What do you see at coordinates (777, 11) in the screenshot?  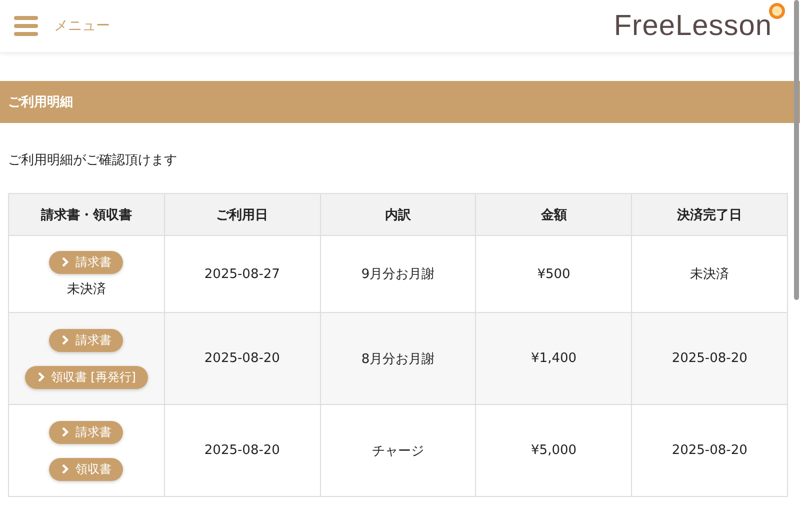 I see `circle-icon` at bounding box center [777, 11].